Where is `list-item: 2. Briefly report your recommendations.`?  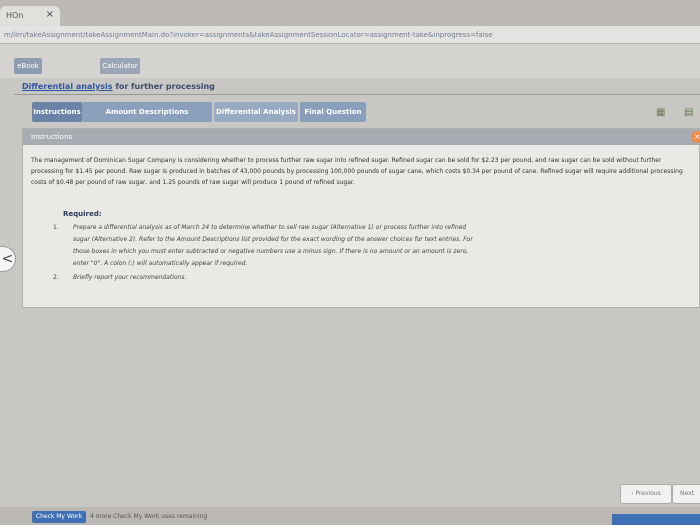
list-item: 2. Briefly report your recommendations. is located at coordinates (268, 278).